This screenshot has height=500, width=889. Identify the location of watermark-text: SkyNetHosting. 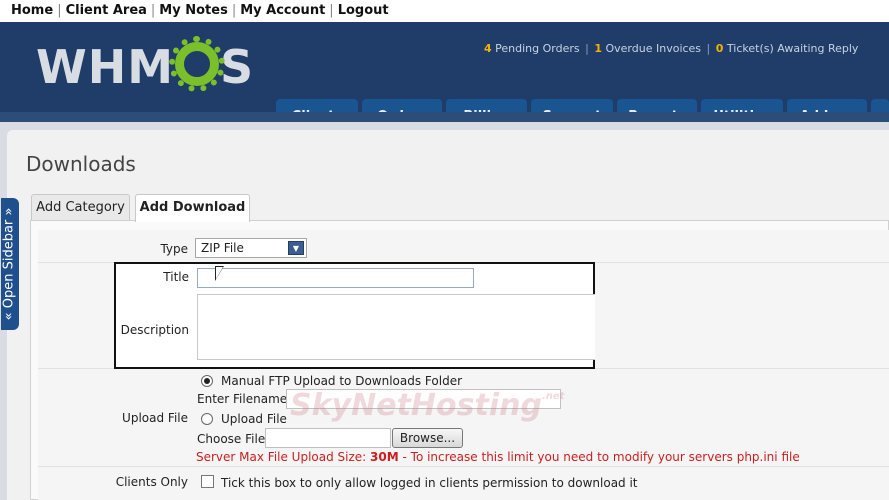
(416, 405).